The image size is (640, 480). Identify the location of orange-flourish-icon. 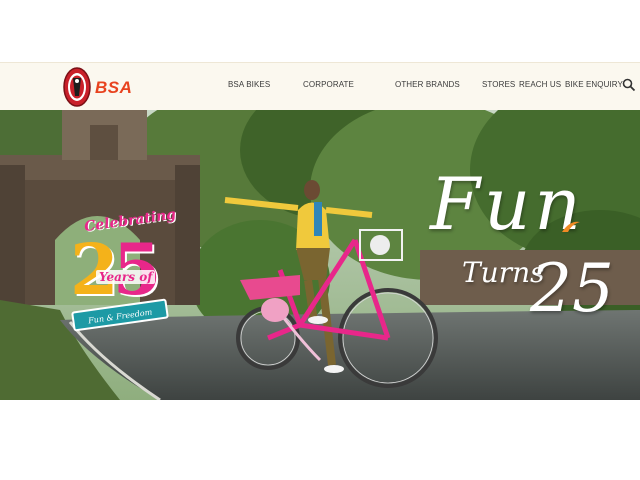
(571, 226).